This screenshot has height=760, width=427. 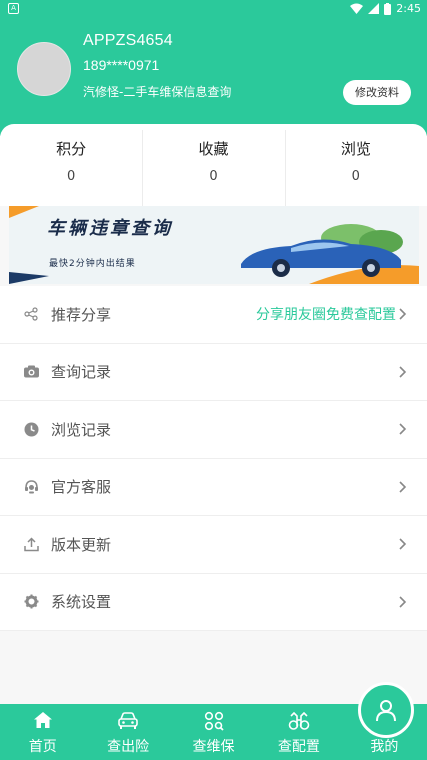 I want to click on tab-label: 查配置, so click(x=298, y=747).